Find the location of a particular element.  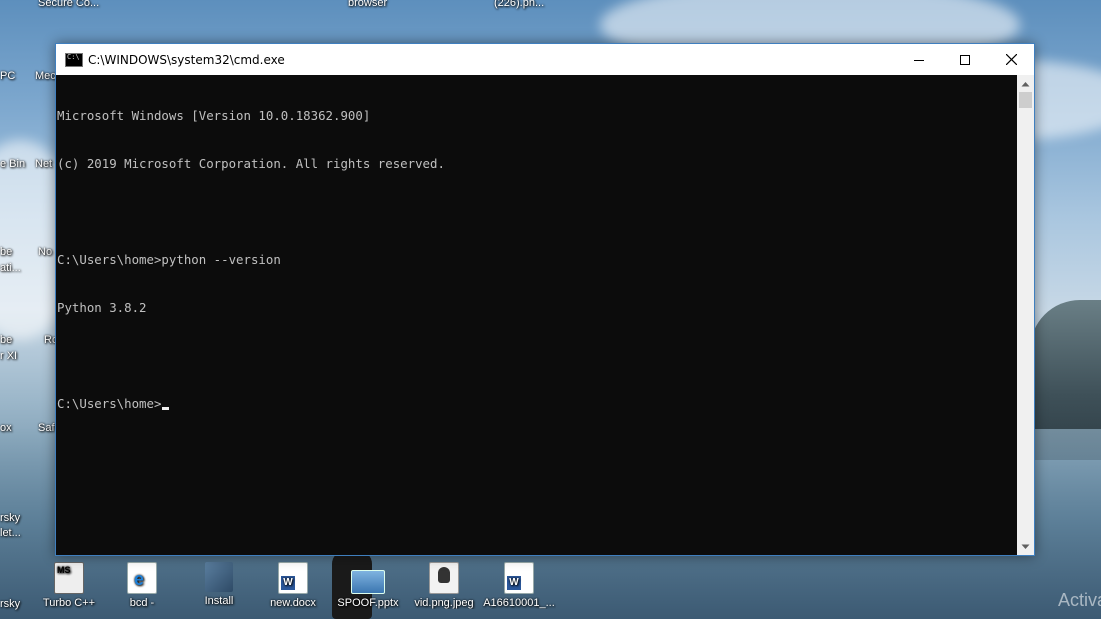

desktop-icon-label: vid.png.jpeg is located at coordinates (444, 603).